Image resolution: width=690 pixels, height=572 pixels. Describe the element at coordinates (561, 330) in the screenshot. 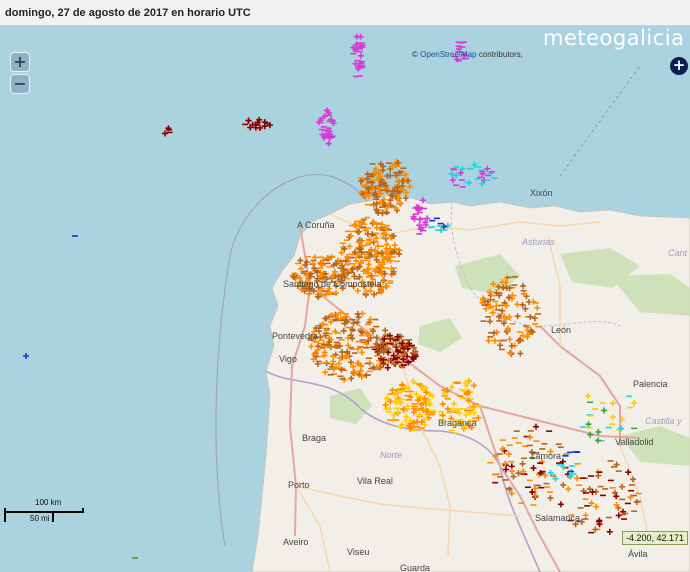

I see `label-leon: León` at that location.